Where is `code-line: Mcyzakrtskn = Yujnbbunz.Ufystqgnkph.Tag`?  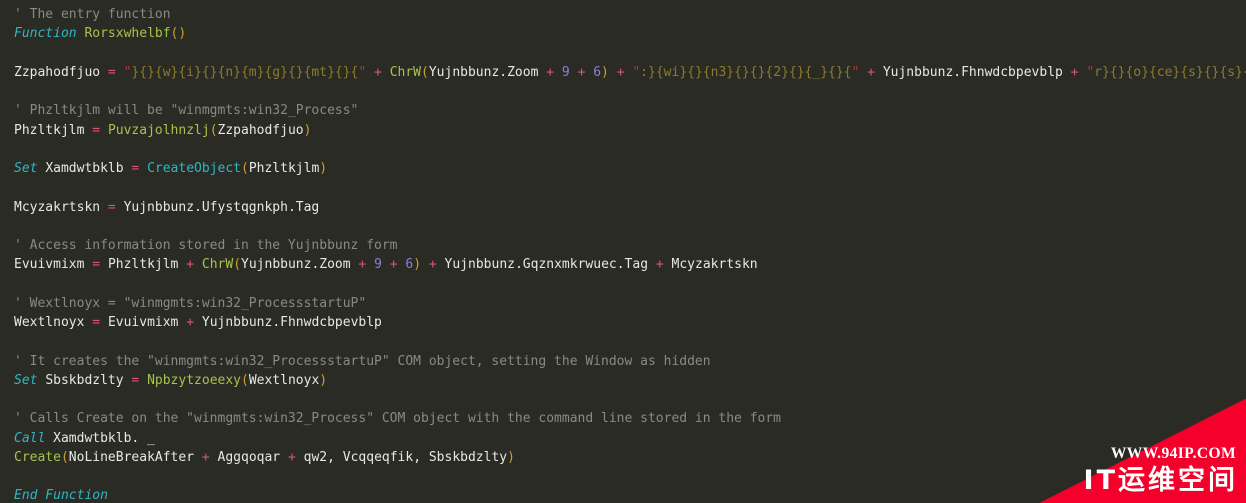 code-line: Mcyzakrtskn = Yujnbbunz.Ufystqgnkph.Tag is located at coordinates (630, 207).